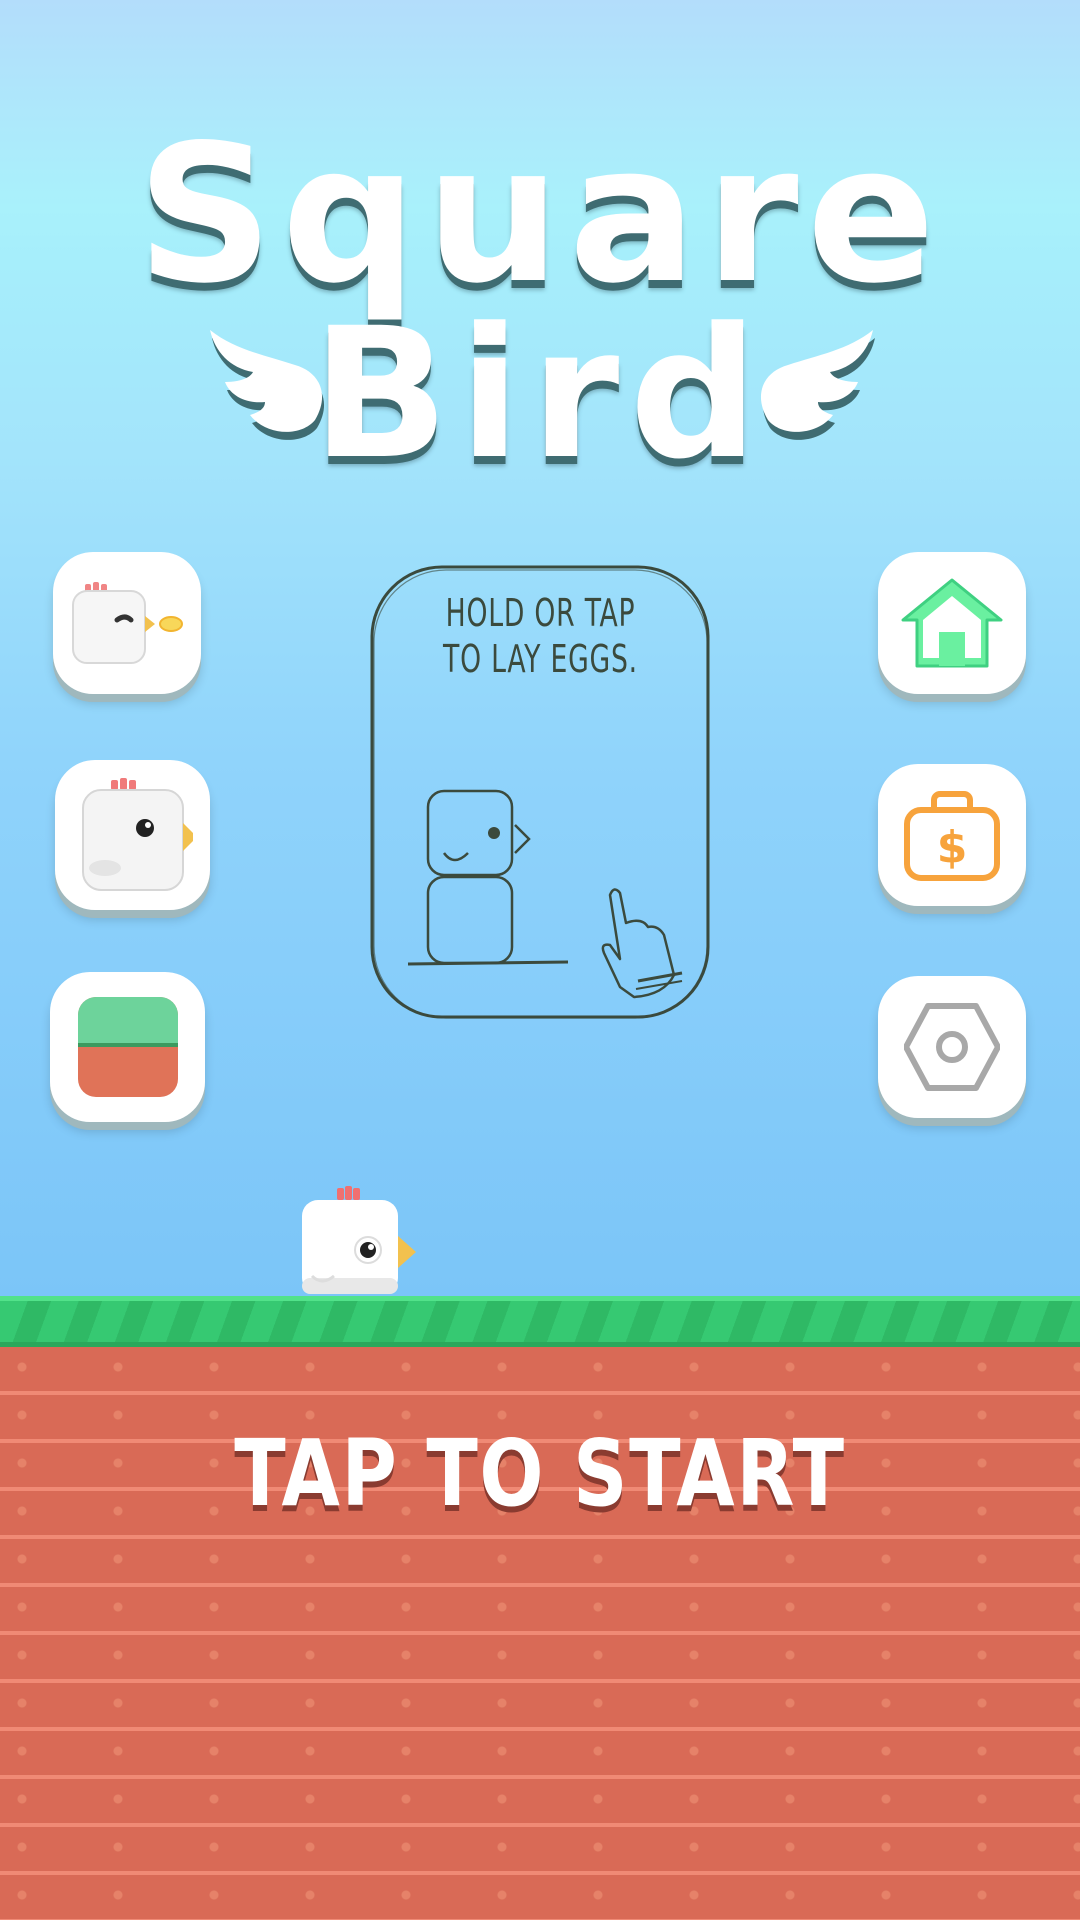  What do you see at coordinates (267, 385) in the screenshot?
I see `left-wing-icon` at bounding box center [267, 385].